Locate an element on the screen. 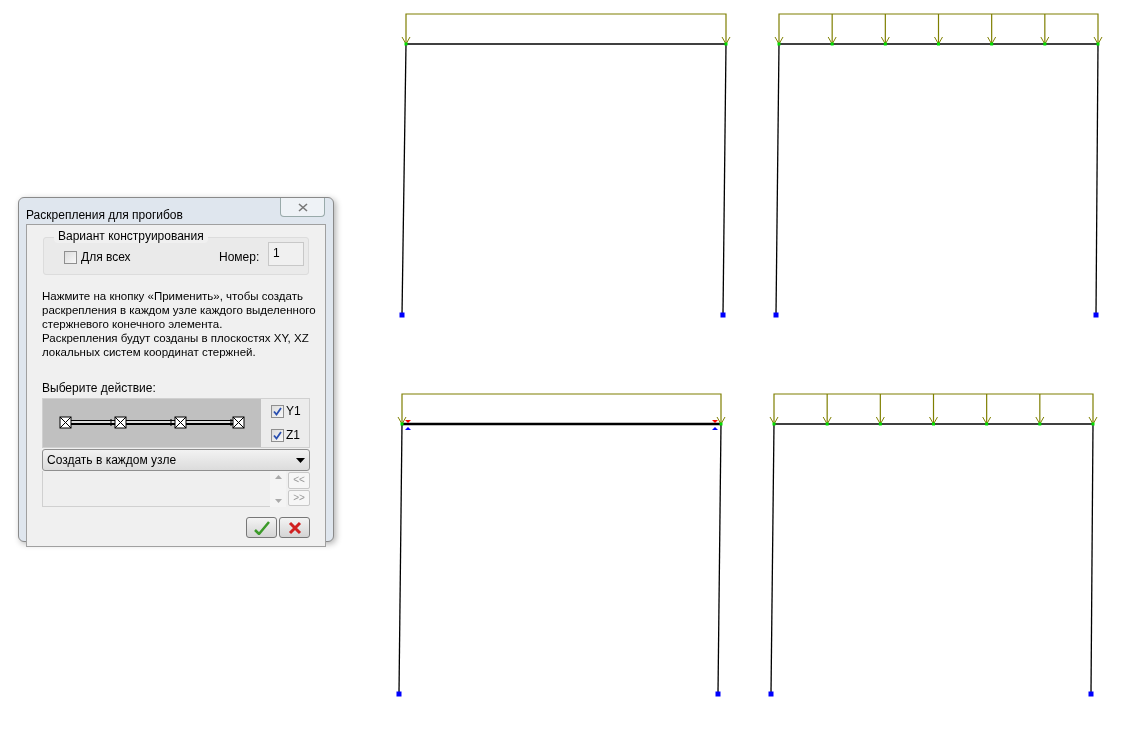  checkbox-label: Z1 is located at coordinates (293, 435).